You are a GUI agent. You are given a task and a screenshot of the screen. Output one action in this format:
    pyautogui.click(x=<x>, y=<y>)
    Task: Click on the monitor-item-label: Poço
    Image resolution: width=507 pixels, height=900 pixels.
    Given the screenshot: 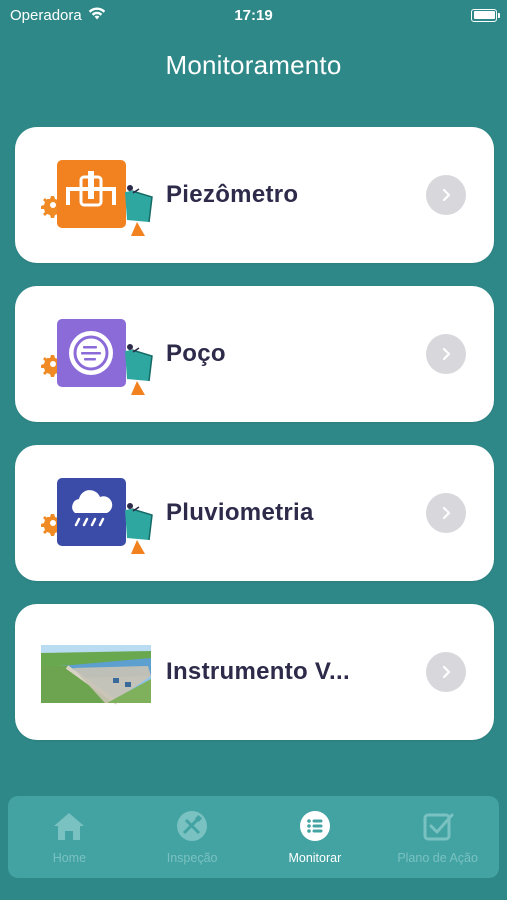 What is the action you would take?
    pyautogui.click(x=196, y=353)
    